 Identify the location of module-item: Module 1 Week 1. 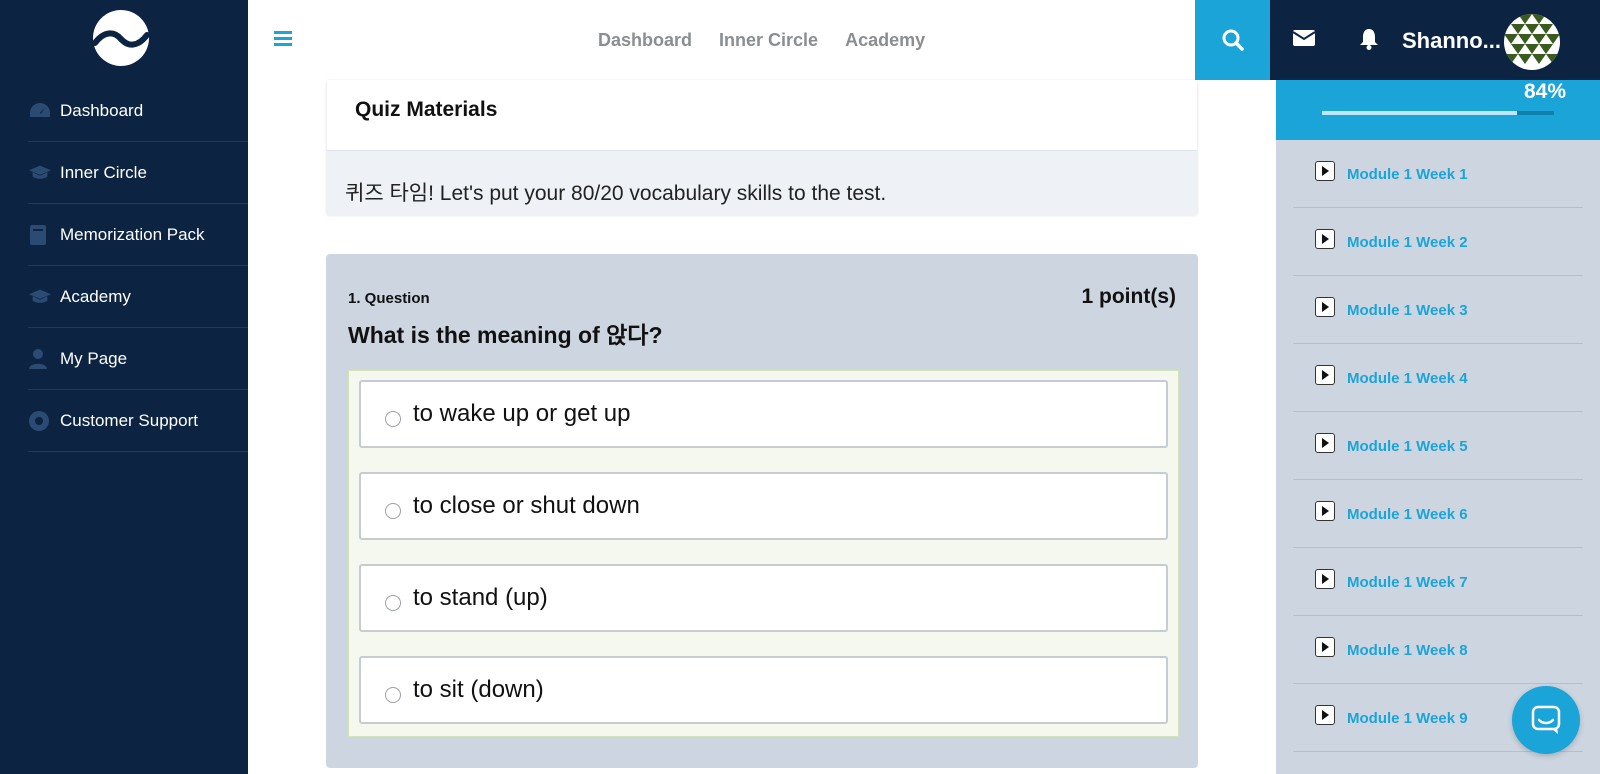
(1438, 174).